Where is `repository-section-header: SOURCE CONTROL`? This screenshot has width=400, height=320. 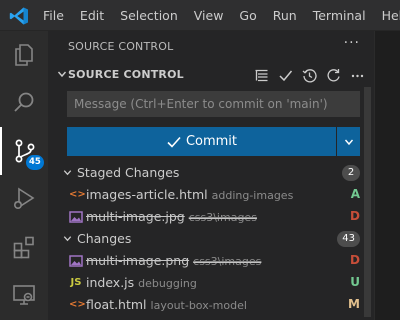 repository-section-header: SOURCE CONTROL is located at coordinates (211, 75).